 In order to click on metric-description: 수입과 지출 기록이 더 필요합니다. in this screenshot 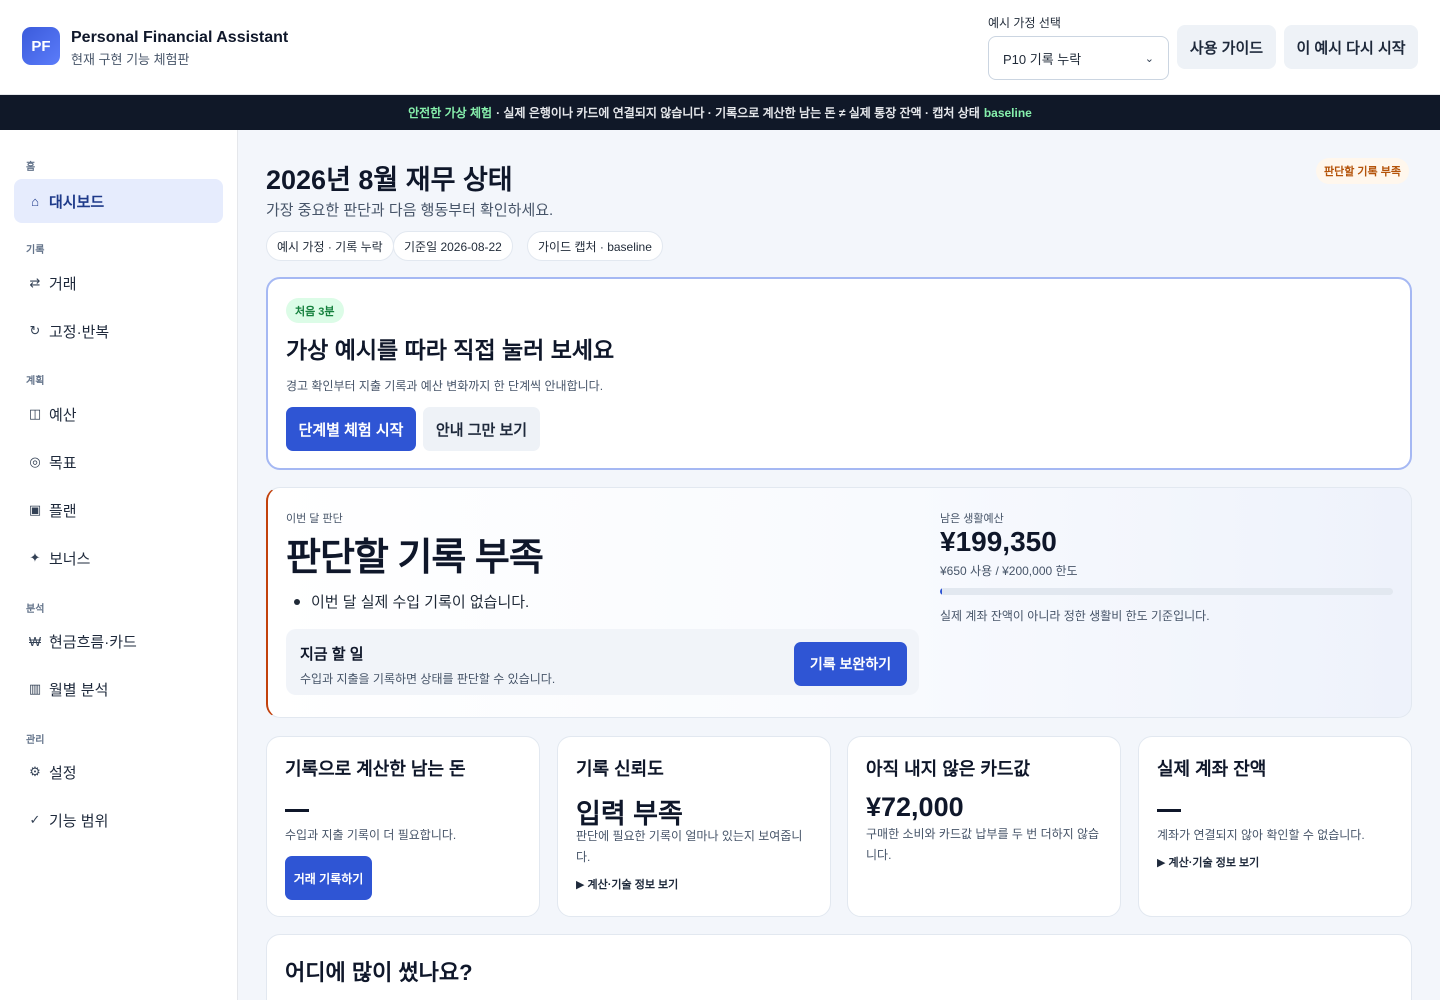, I will do `click(371, 835)`.